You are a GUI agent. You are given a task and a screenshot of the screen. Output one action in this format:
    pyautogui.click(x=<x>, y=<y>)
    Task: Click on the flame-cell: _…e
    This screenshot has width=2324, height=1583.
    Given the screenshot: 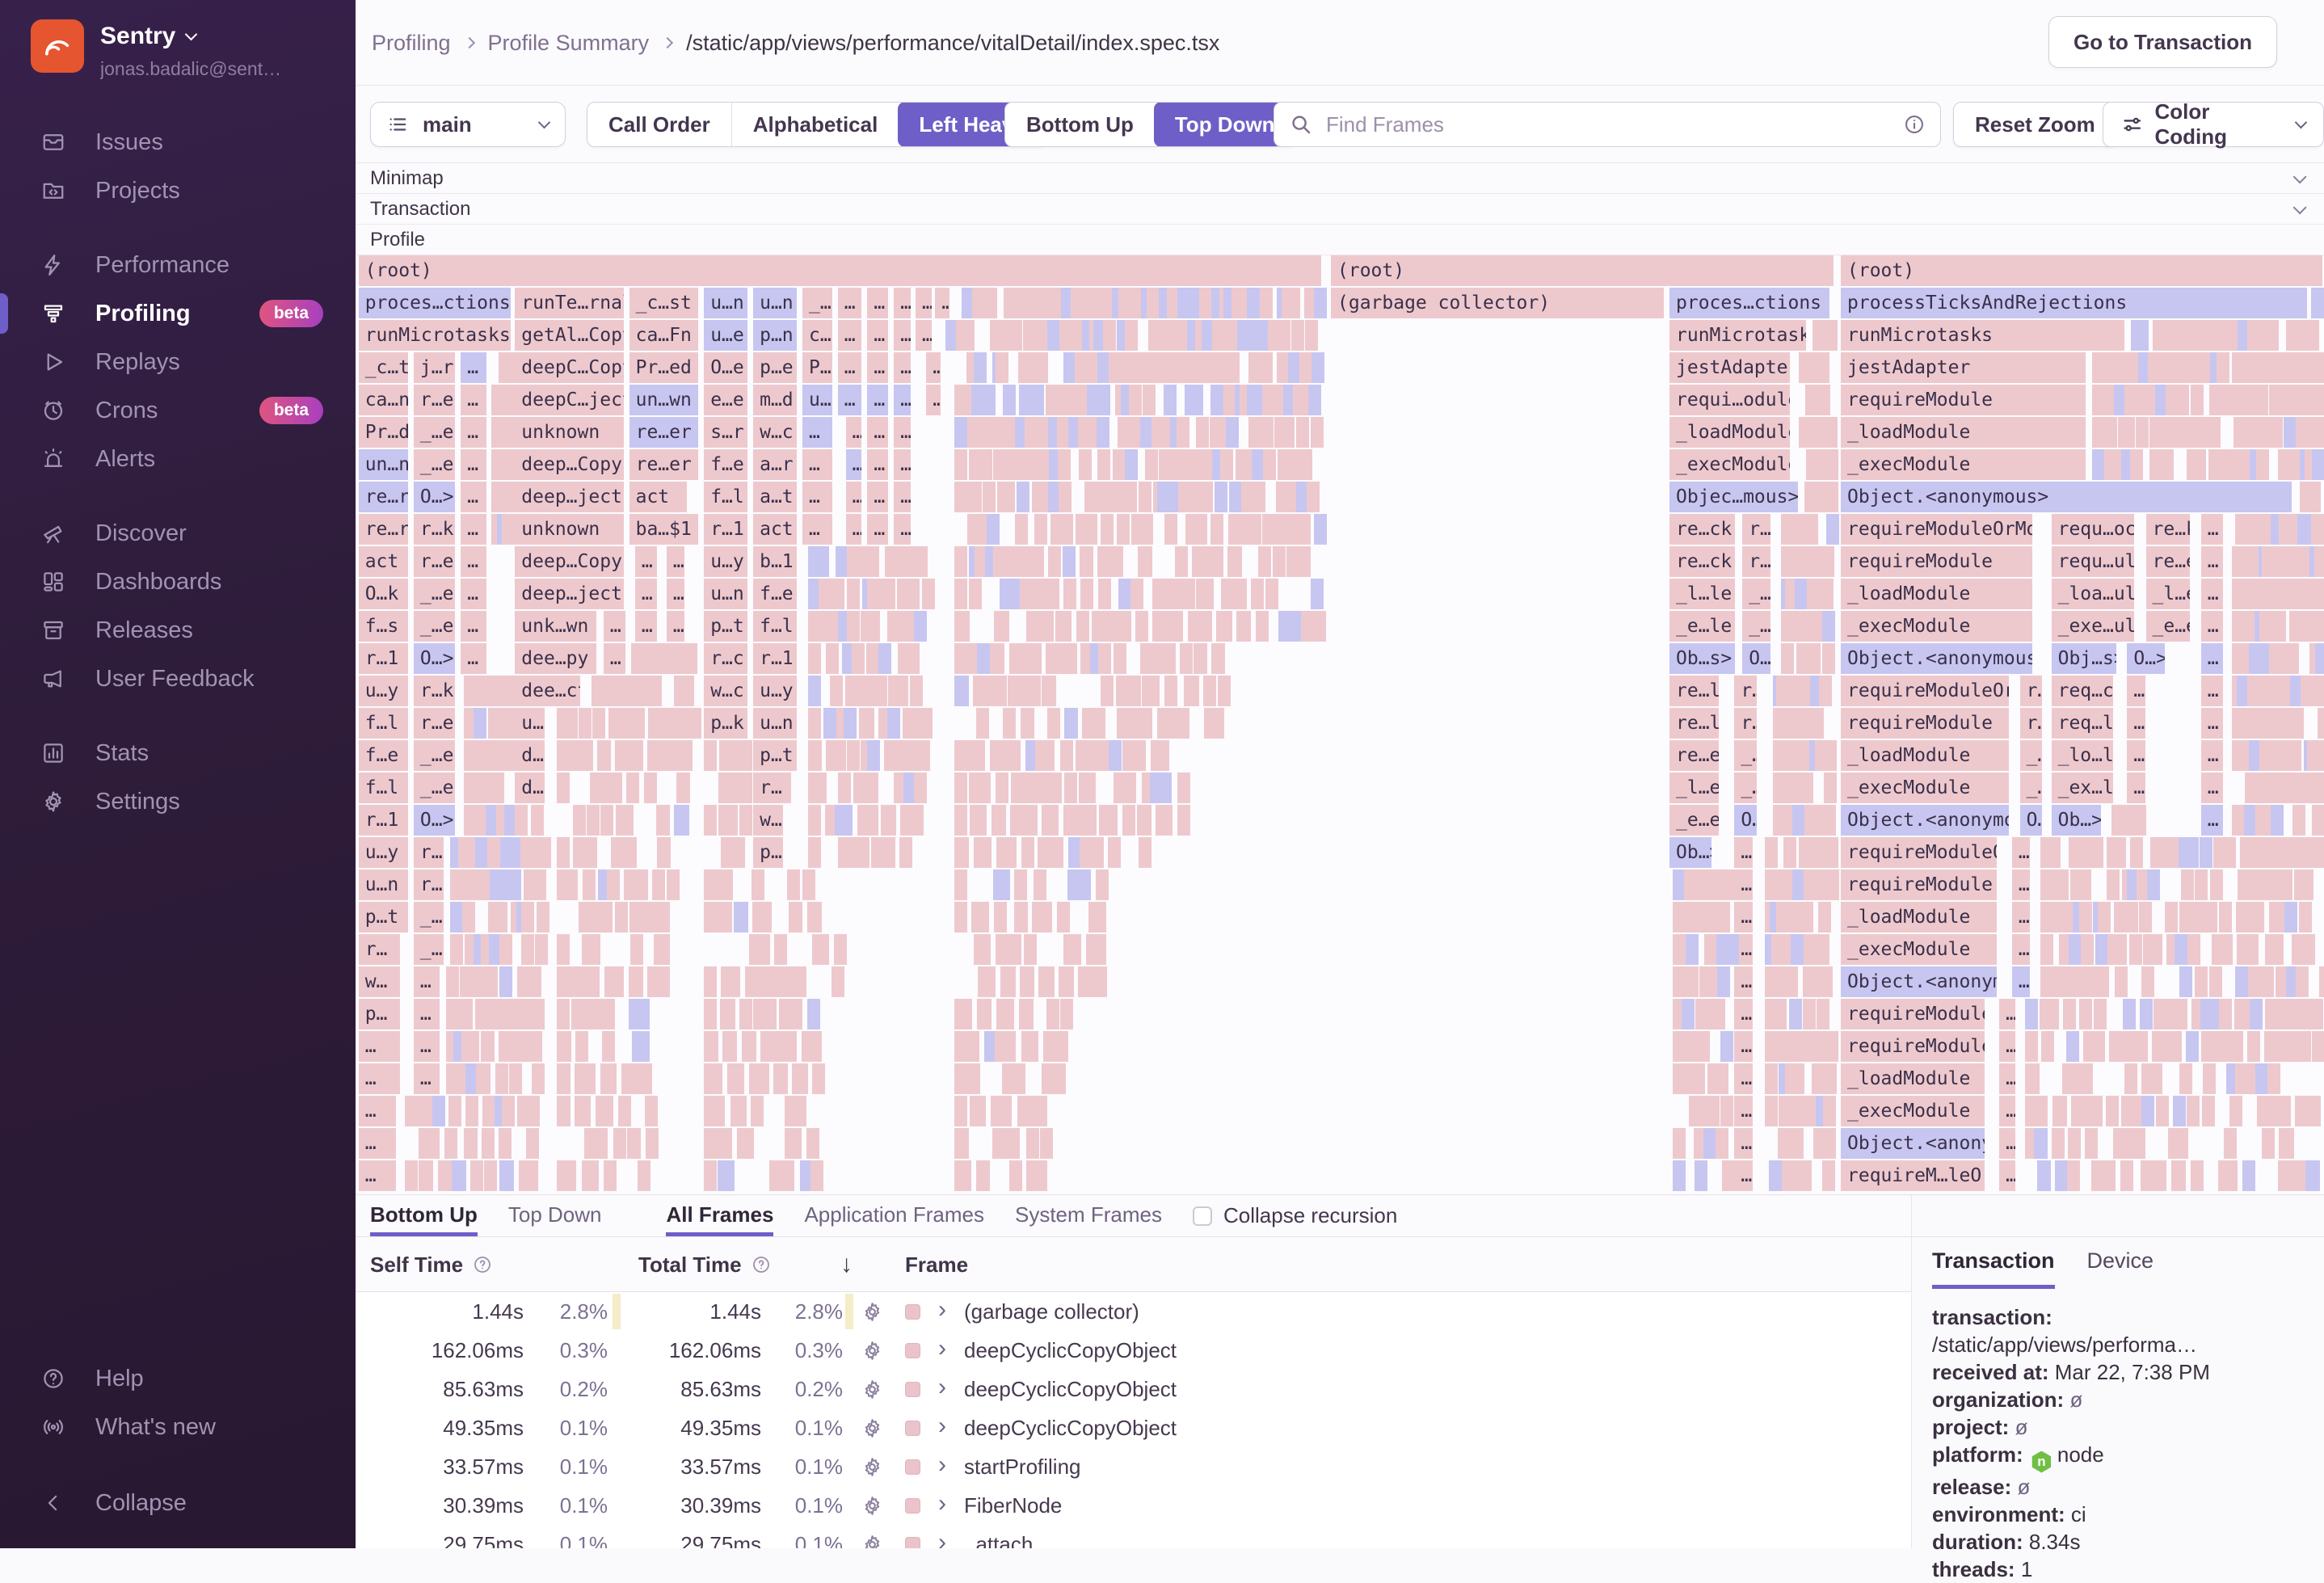 What is the action you would take?
    pyautogui.click(x=435, y=627)
    